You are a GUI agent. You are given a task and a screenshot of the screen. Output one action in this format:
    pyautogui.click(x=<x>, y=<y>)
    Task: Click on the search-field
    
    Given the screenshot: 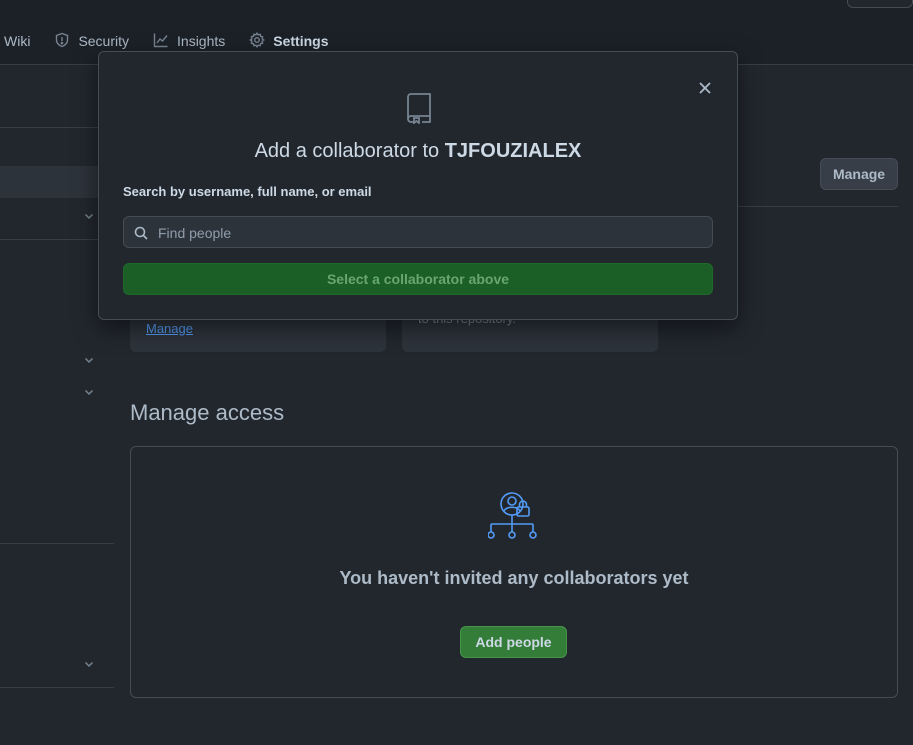 What is the action you would take?
    pyautogui.click(x=418, y=232)
    